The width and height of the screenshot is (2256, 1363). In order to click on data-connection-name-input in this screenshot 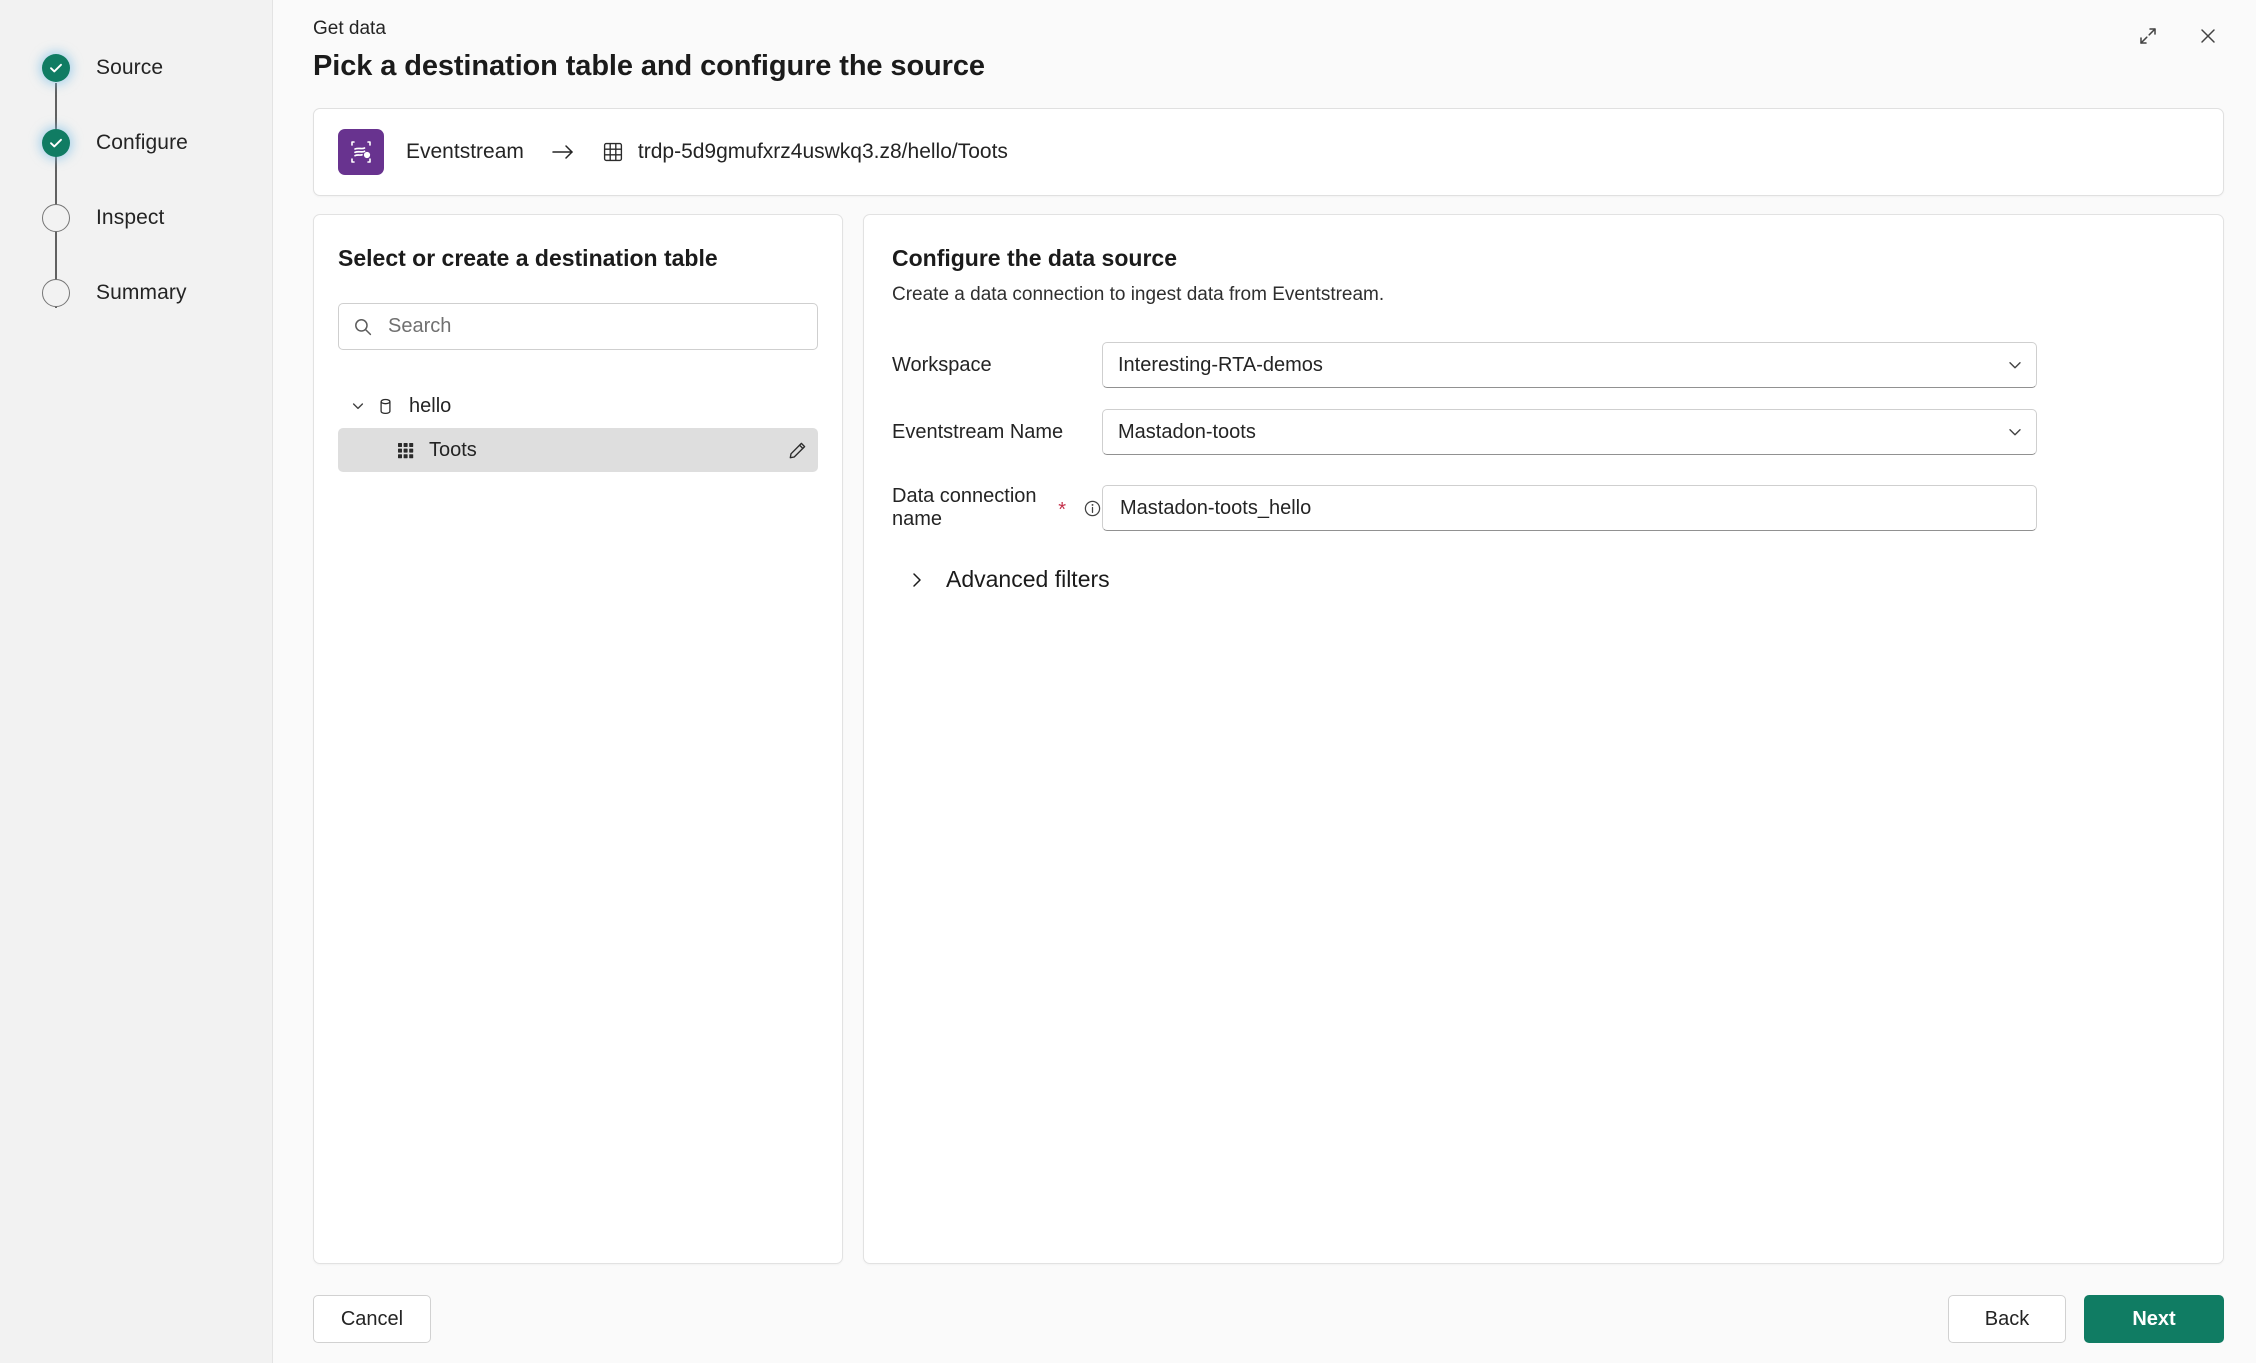, I will do `click(1571, 508)`.